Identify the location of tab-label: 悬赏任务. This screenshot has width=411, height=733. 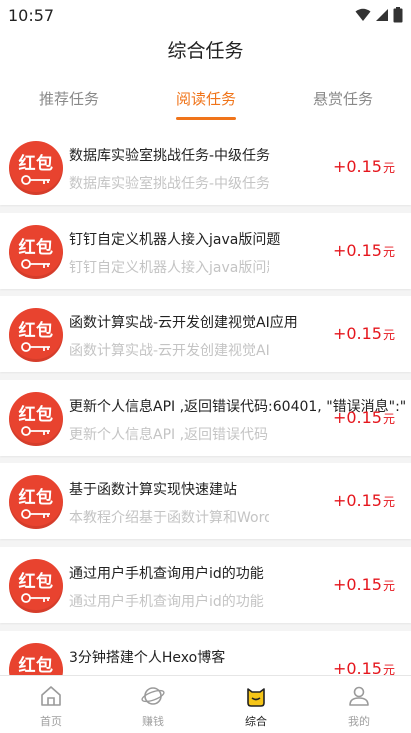
(342, 99).